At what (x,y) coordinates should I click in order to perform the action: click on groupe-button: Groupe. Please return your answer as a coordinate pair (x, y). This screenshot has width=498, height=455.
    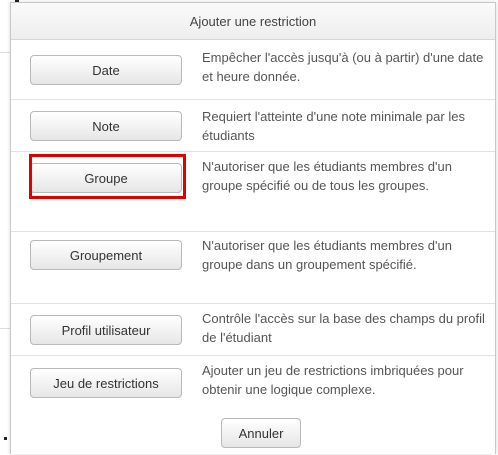
    Looking at the image, I should click on (106, 178).